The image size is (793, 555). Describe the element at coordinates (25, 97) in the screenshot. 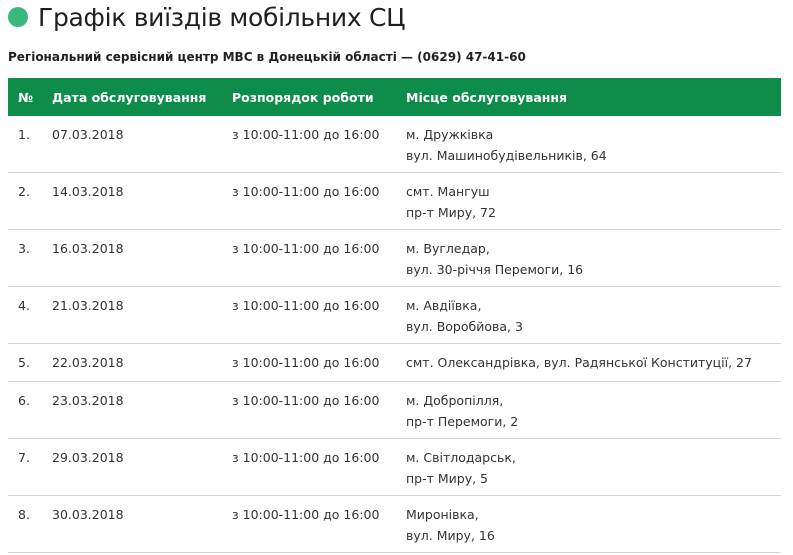

I see `column-header-number: №` at that location.